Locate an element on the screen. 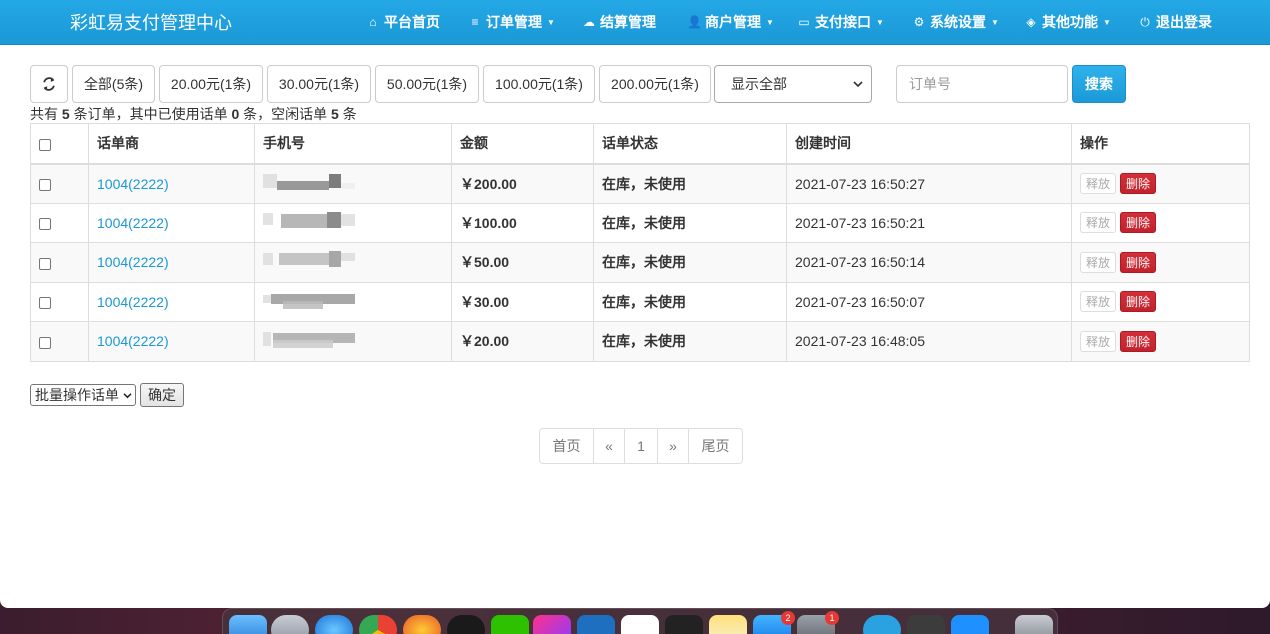  summary-text: 条订单，其中已使用话单 is located at coordinates (150, 114).